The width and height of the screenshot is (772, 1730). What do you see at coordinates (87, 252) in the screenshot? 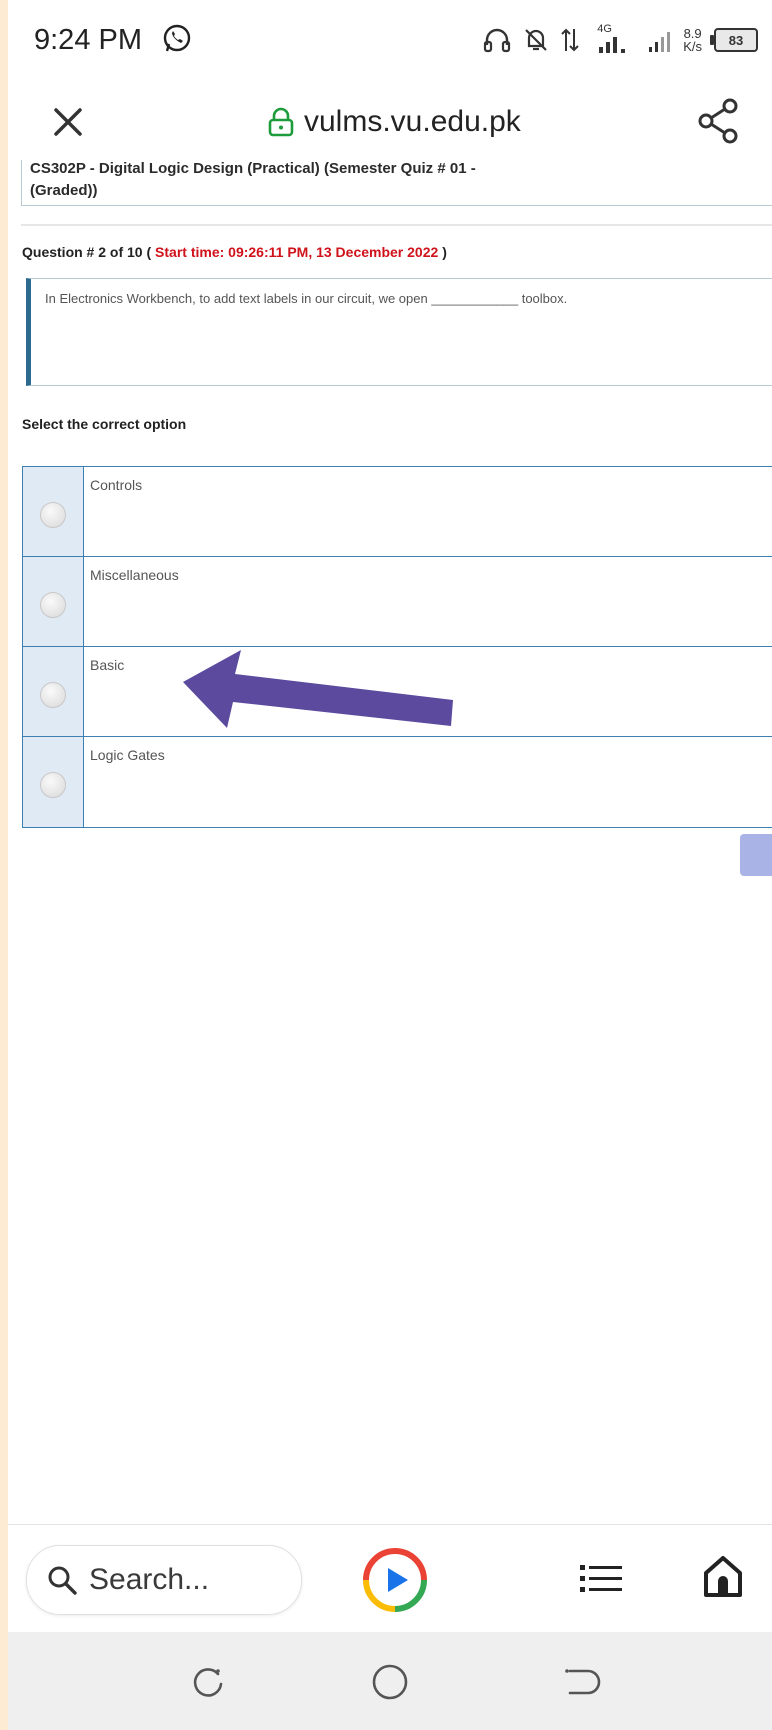
I see `question-number: Question # 2 of 10 (` at bounding box center [87, 252].